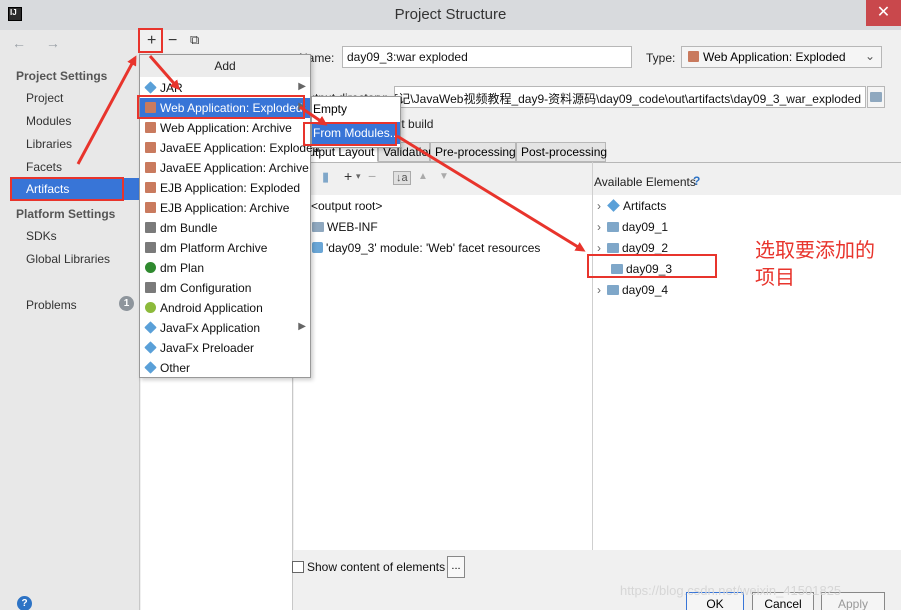  Describe the element at coordinates (150, 267) in the screenshot. I see `dmplan-icon` at that location.